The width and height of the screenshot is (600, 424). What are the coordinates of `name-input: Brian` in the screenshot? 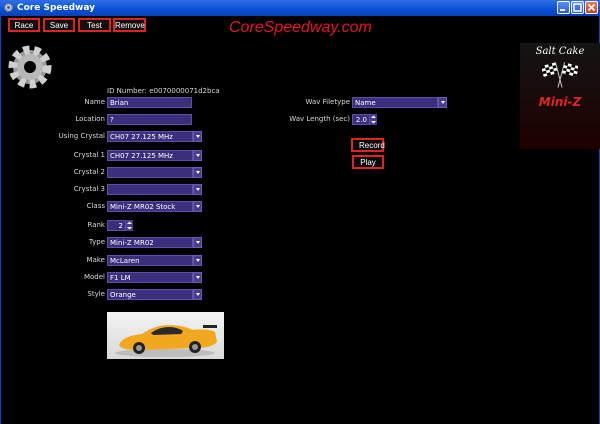 It's located at (149, 102).